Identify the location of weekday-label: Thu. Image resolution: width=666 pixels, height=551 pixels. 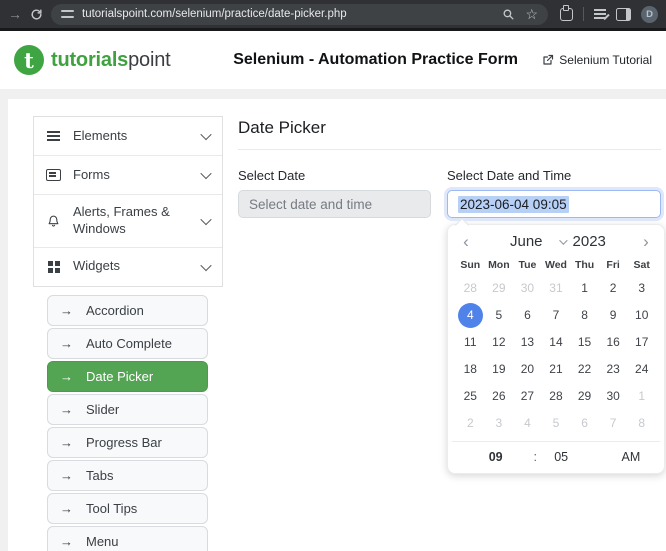
(584, 265).